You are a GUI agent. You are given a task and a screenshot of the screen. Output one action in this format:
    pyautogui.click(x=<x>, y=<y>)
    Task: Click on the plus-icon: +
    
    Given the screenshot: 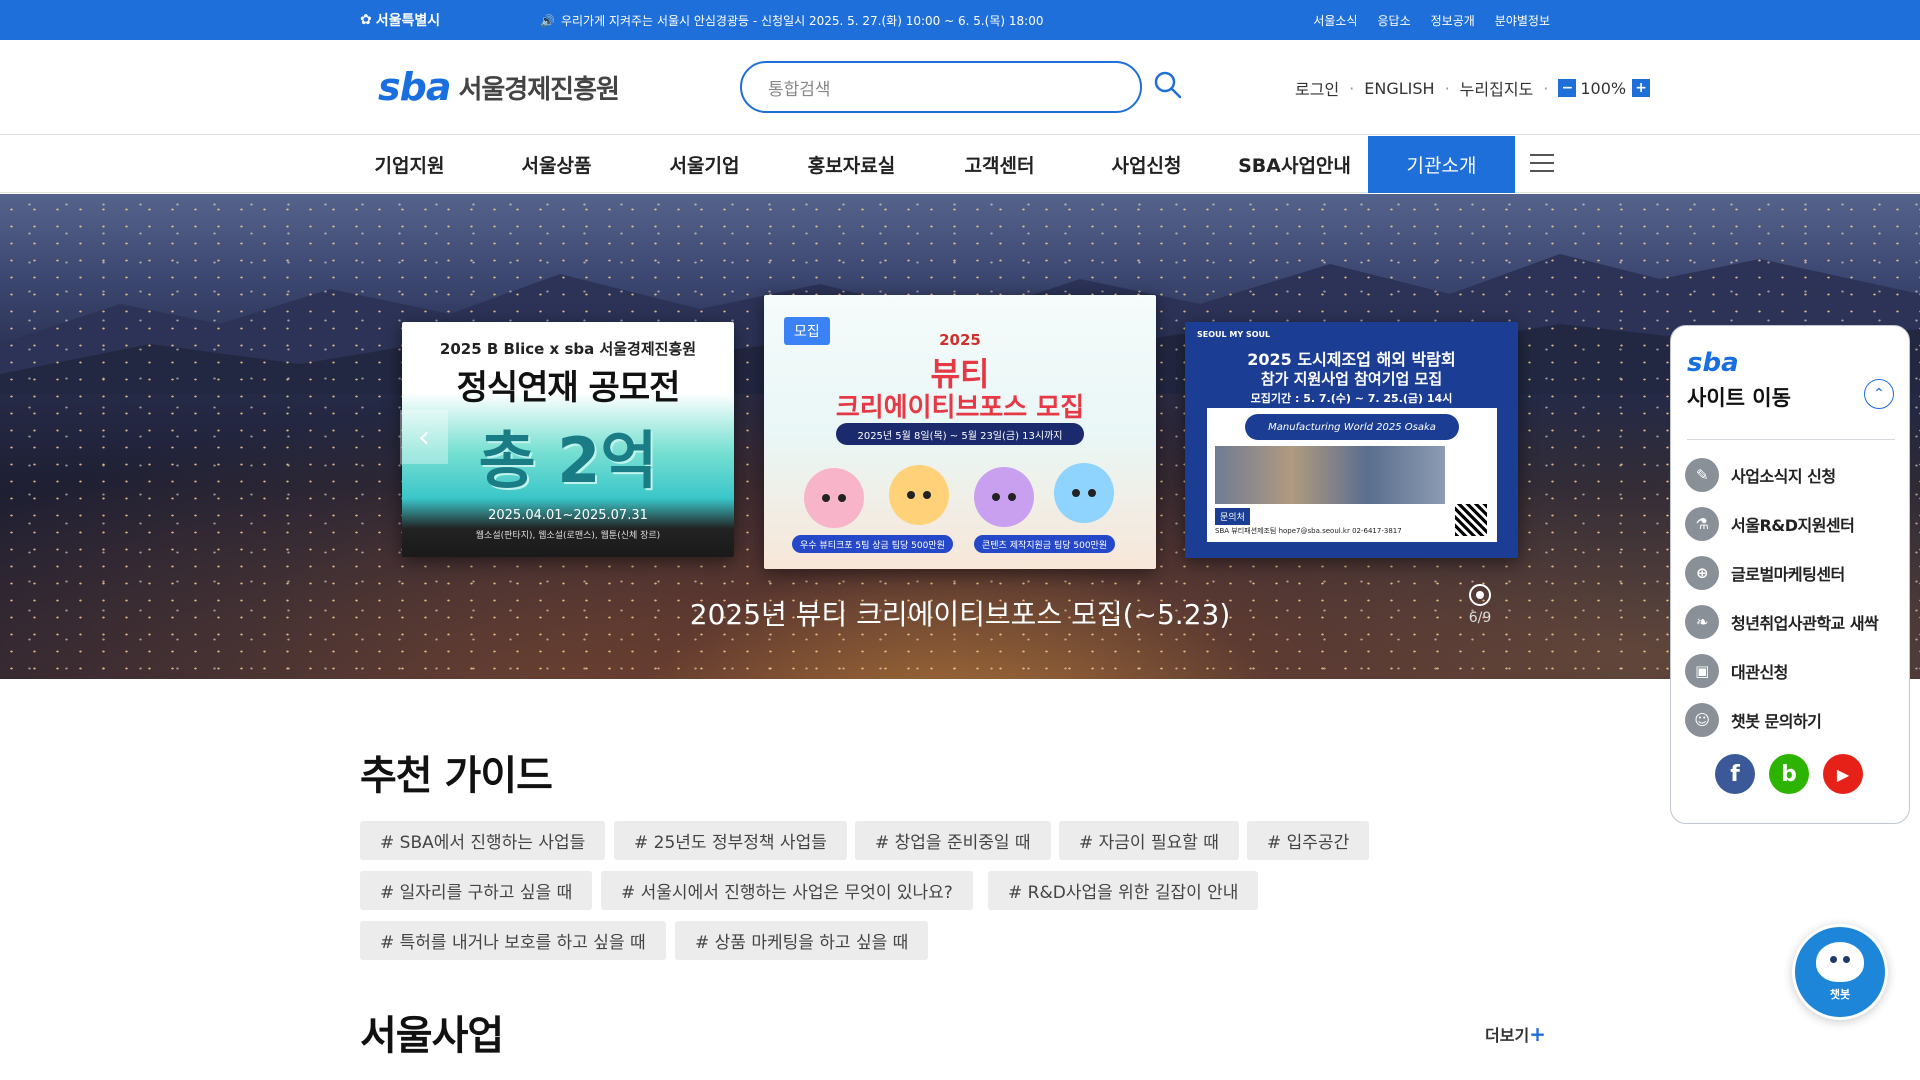 What is the action you would take?
    pyautogui.click(x=1537, y=1034)
    